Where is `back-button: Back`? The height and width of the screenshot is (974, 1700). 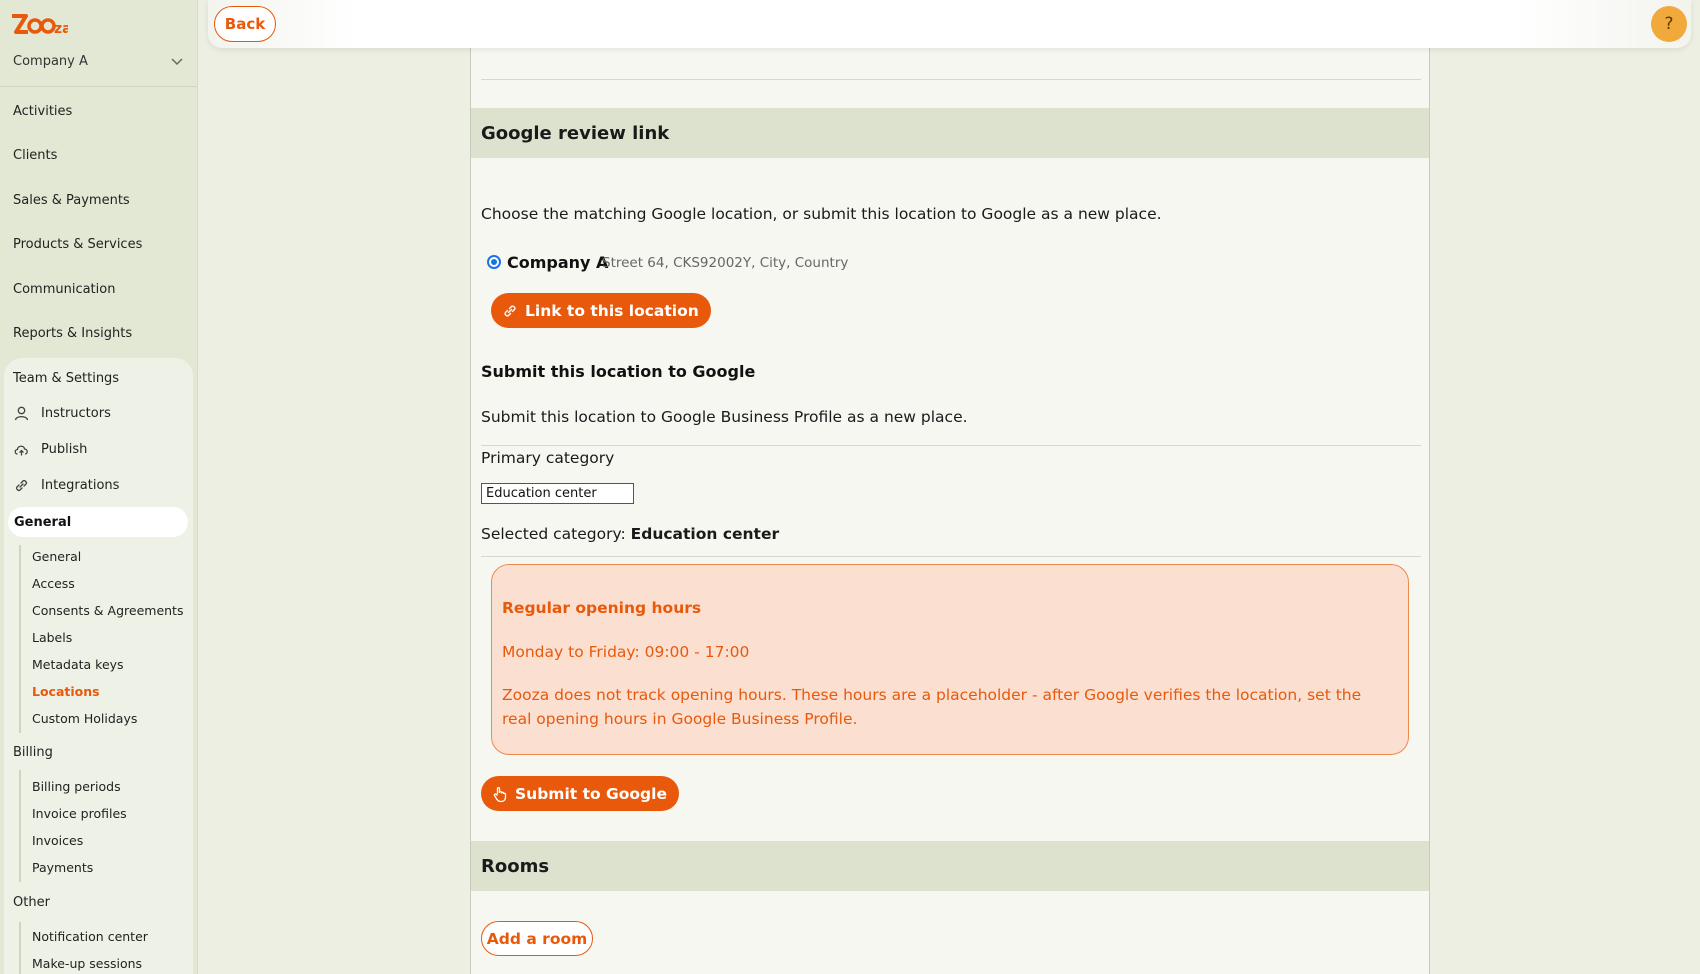
back-button: Back is located at coordinates (245, 24).